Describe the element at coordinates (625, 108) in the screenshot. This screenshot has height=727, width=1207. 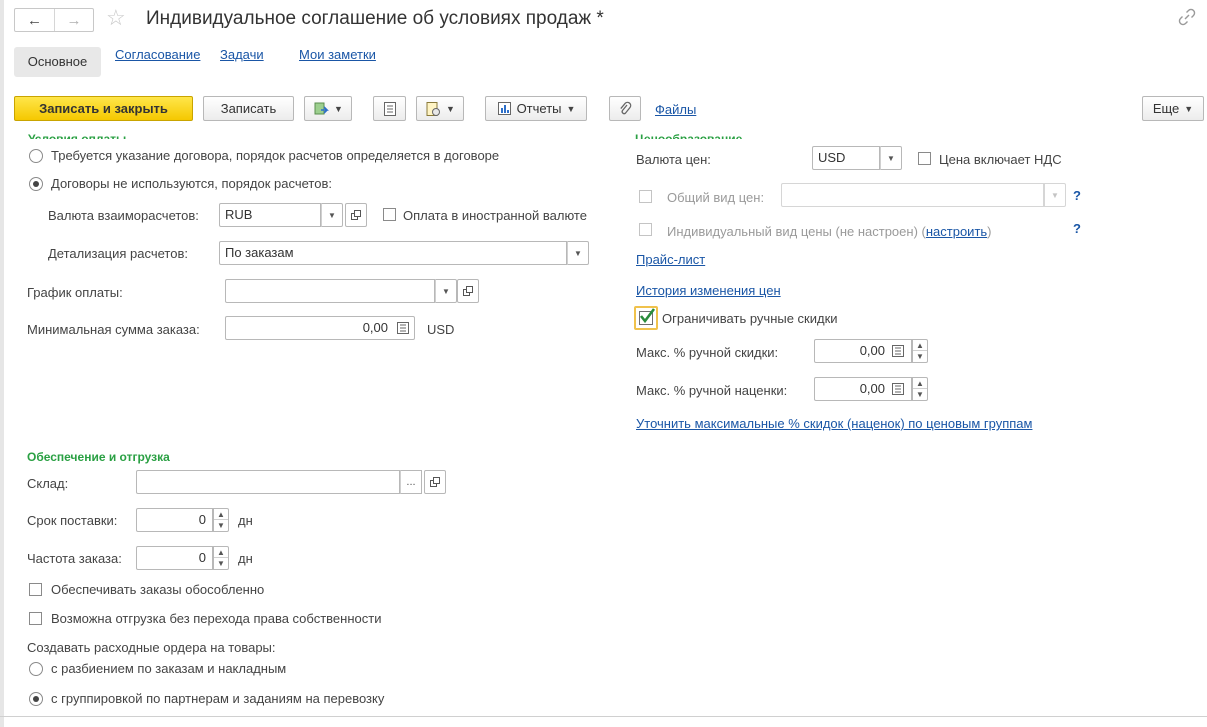
I see `attach-button` at that location.